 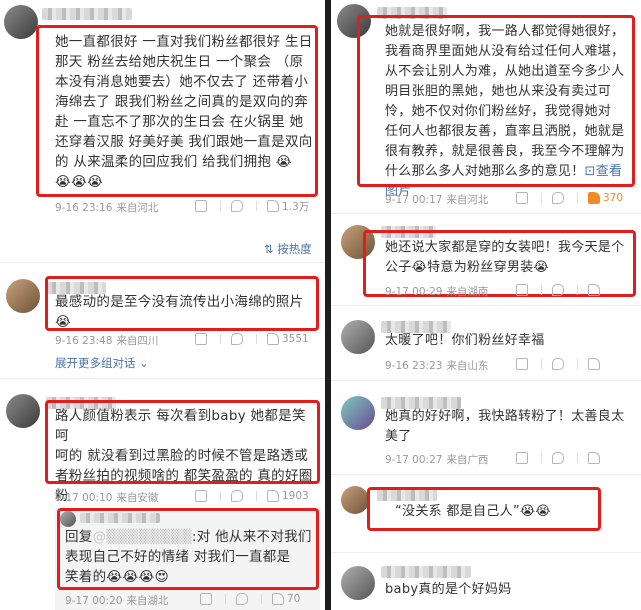 What do you see at coordinates (295, 339) in the screenshot?
I see `like-count: 3551` at bounding box center [295, 339].